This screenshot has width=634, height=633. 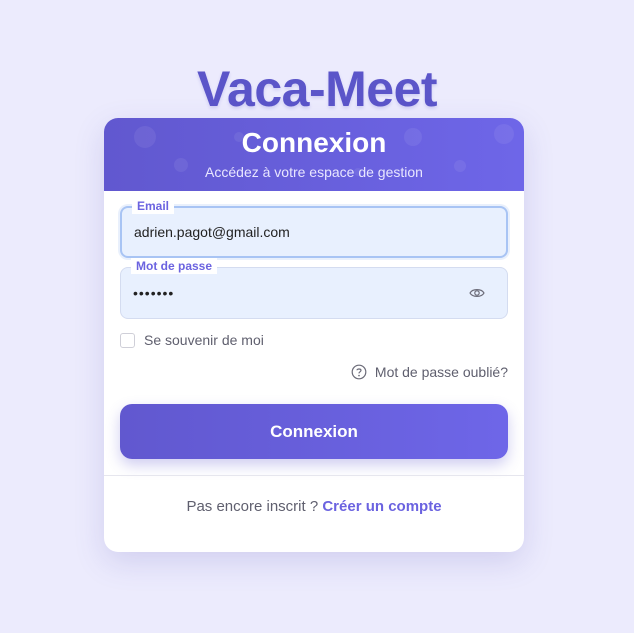 I want to click on forgot-password-label: Mot de passe oublié?, so click(x=441, y=372).